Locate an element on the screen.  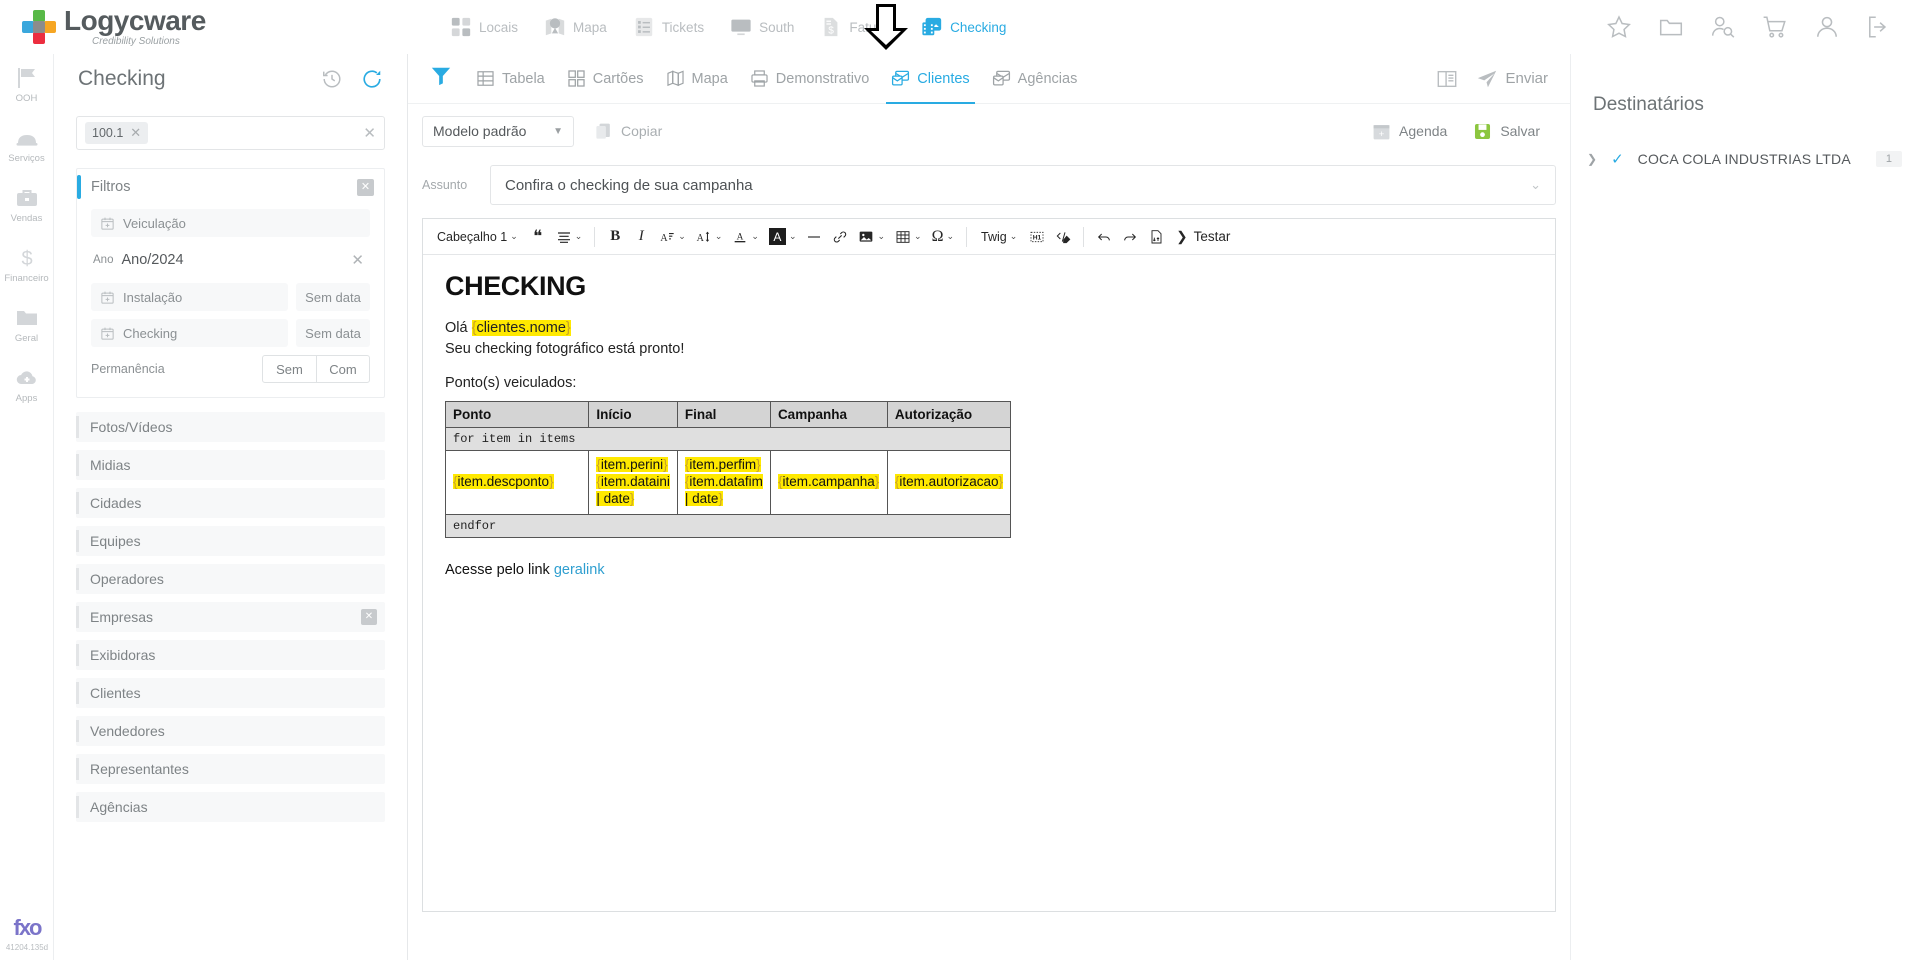
search-clear-icon: ✕ is located at coordinates (369, 133).